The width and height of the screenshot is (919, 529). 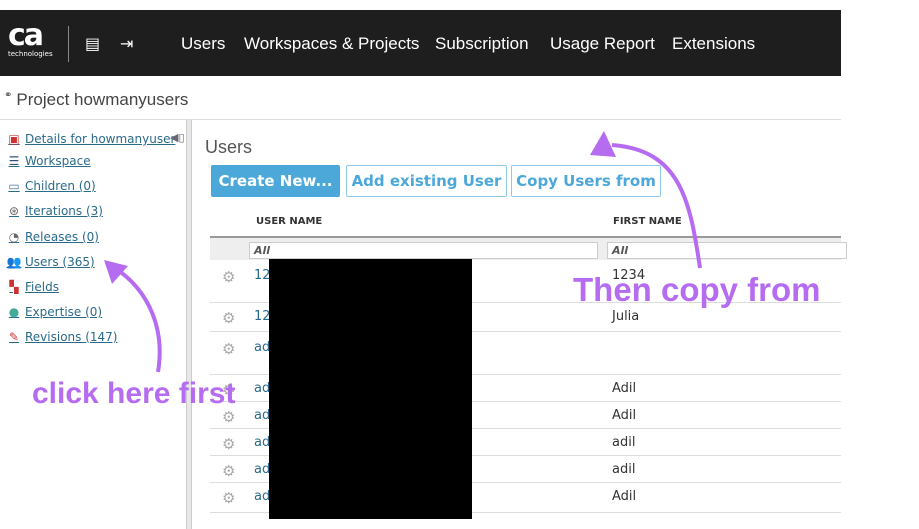 What do you see at coordinates (116, 272) in the screenshot?
I see `arrowhead-users` at bounding box center [116, 272].